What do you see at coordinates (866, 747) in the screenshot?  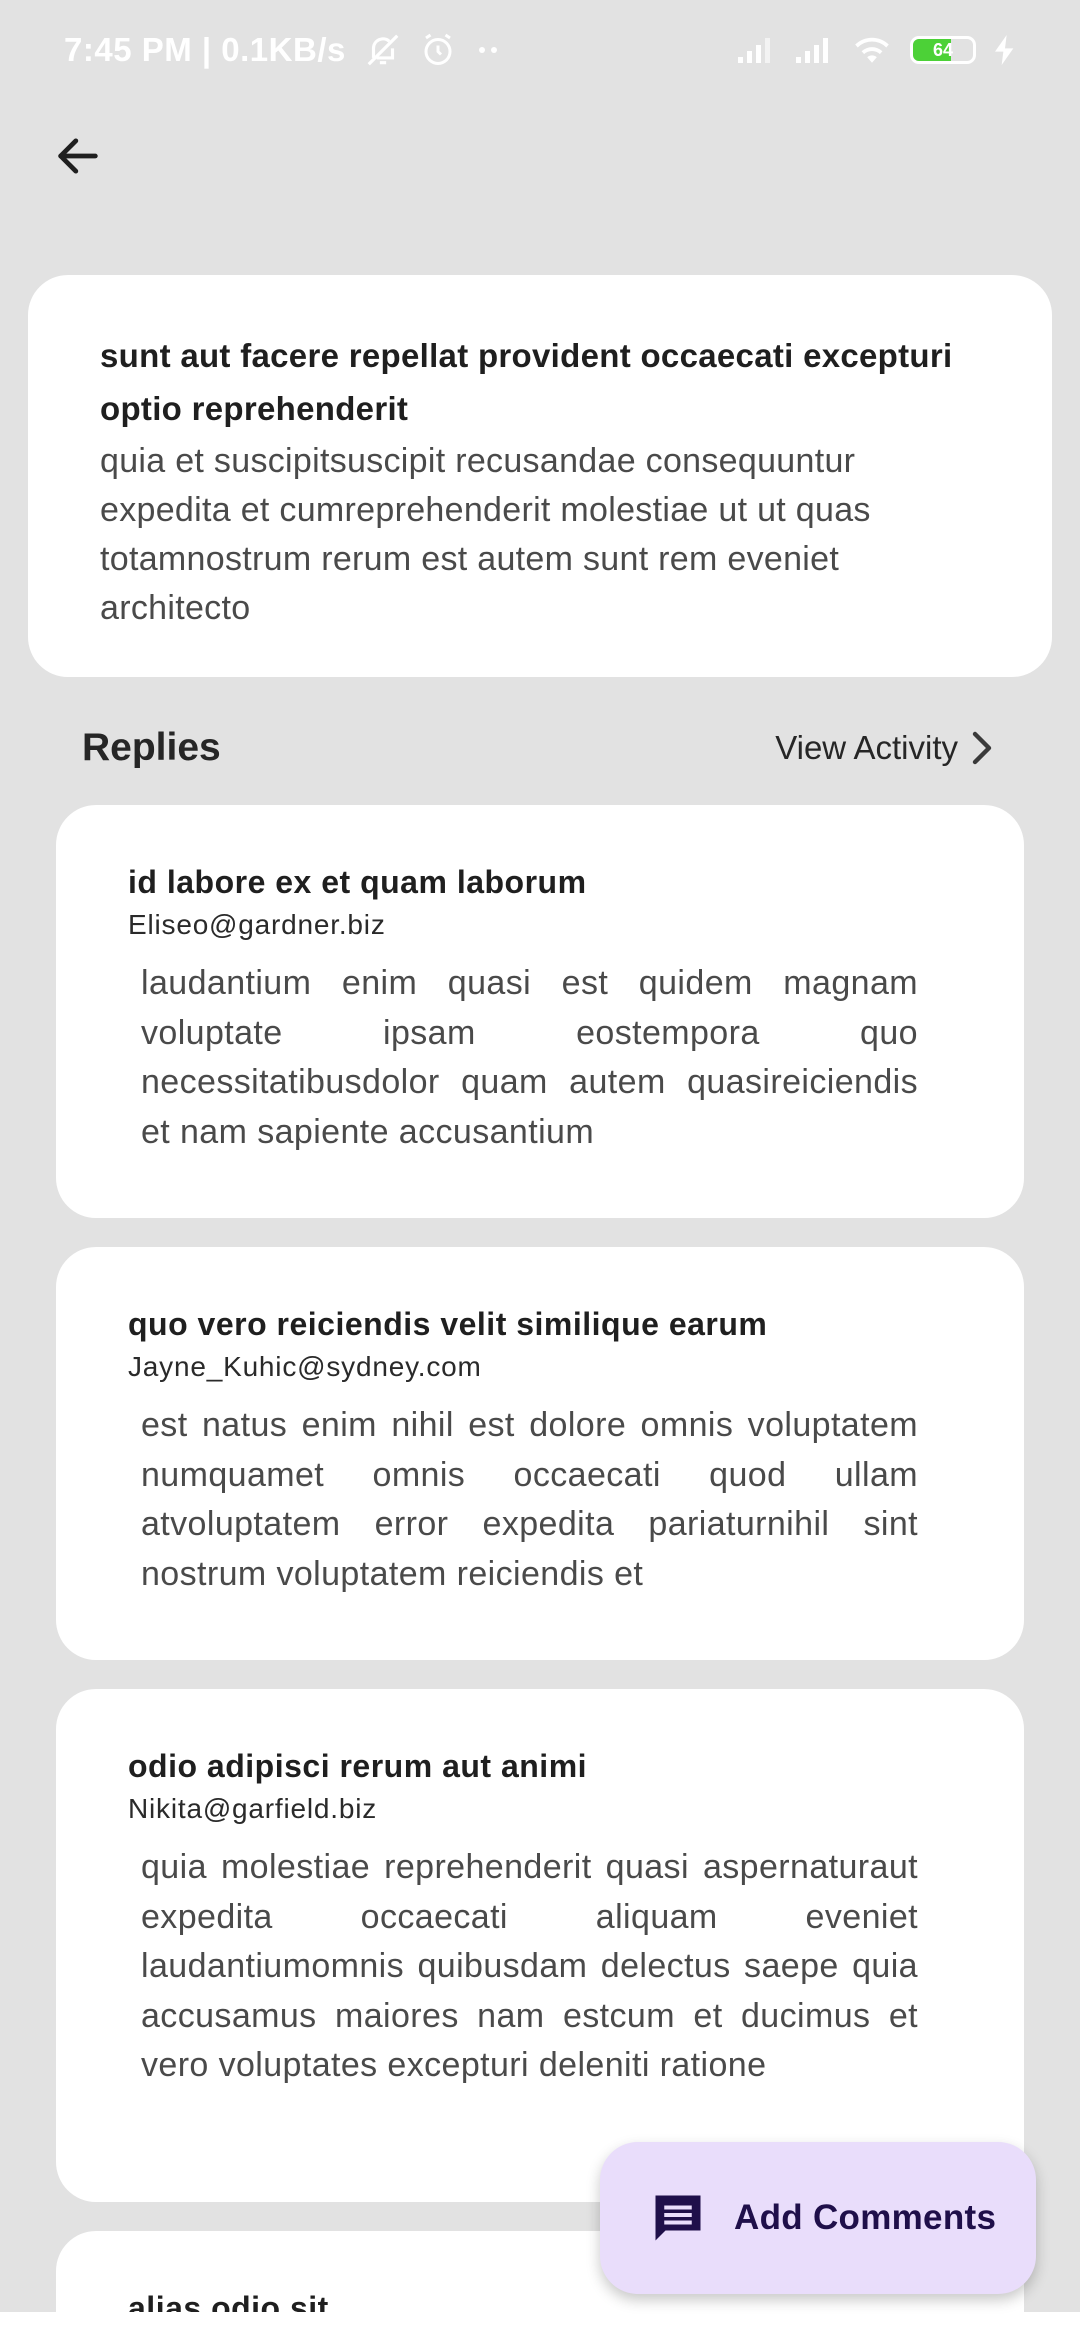 I see `view-activity-label: View Activity` at bounding box center [866, 747].